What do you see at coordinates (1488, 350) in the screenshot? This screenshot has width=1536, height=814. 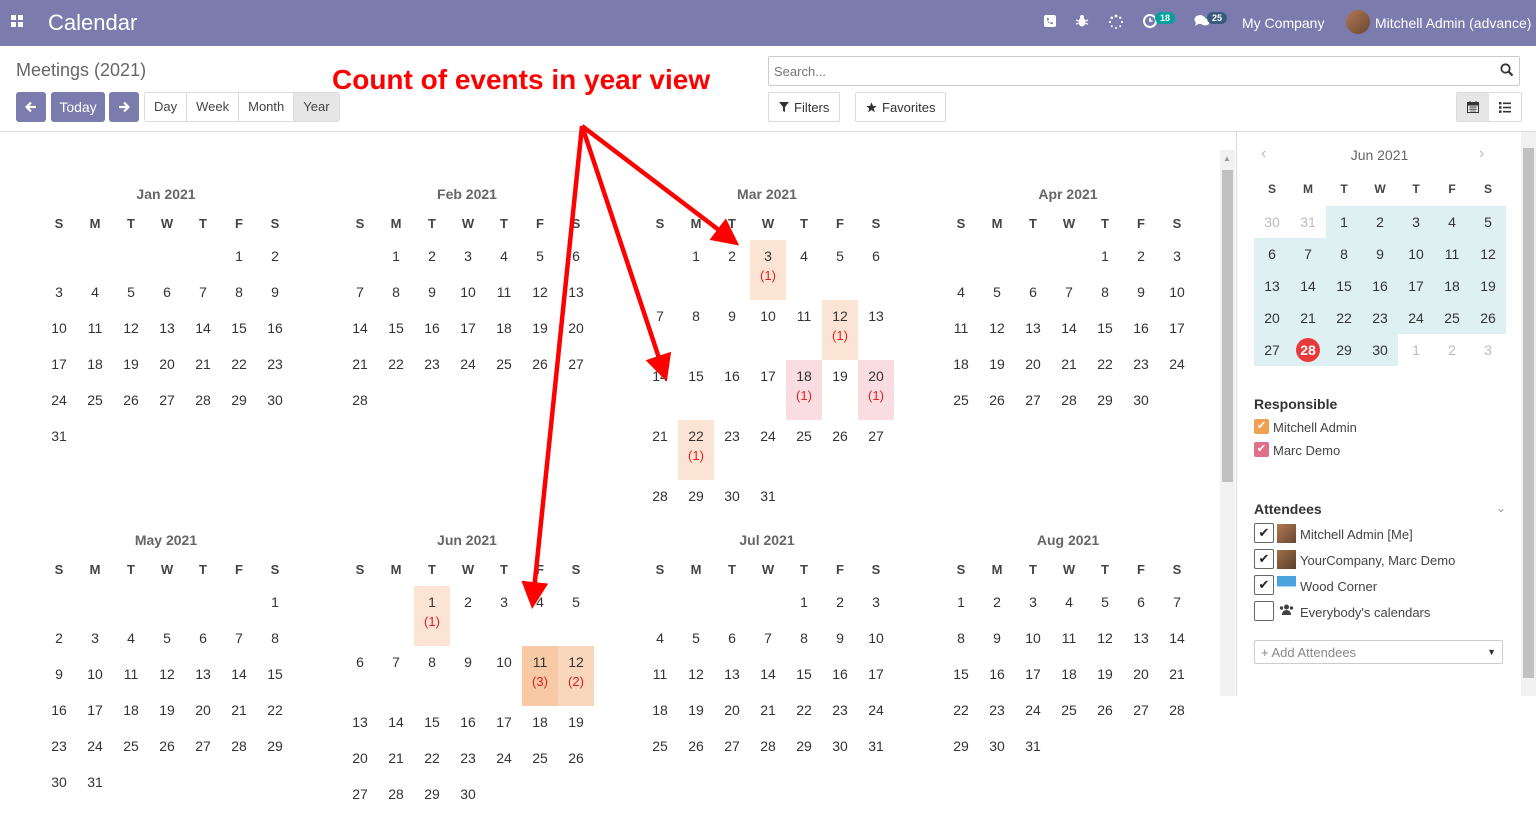 I see `mini-day-cell: 3` at bounding box center [1488, 350].